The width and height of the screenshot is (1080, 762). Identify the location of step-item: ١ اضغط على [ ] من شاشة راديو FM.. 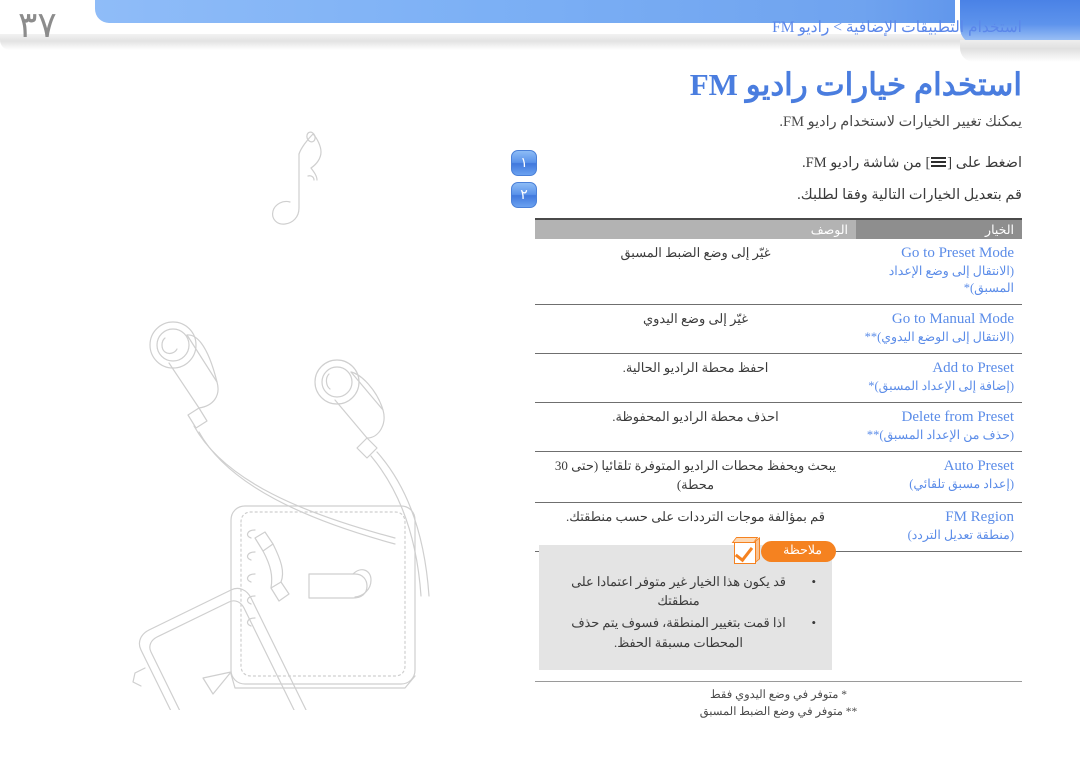
(762, 163).